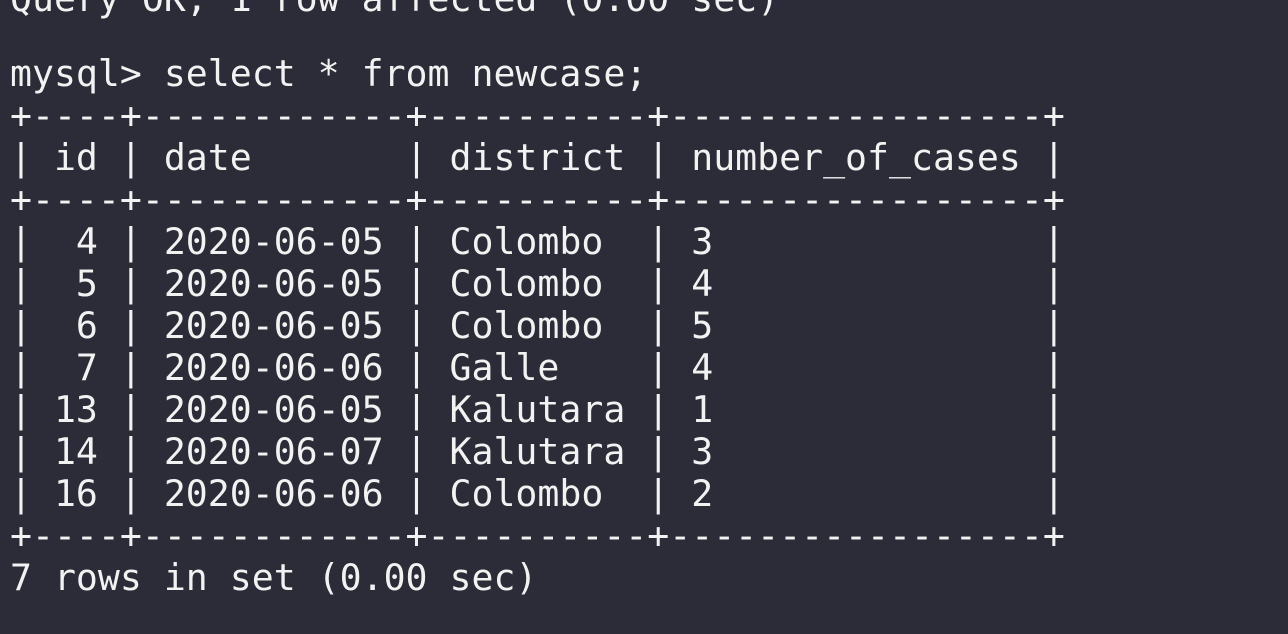 The height and width of the screenshot is (634, 1288). Describe the element at coordinates (537, 283) in the screenshot. I see `table-row: | 5 | 2020-06-05 | Colombo | 4 |` at that location.